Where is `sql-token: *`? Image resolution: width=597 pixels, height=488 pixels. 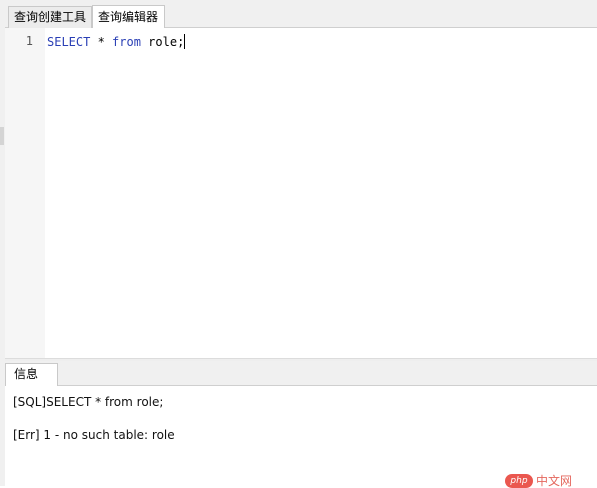
sql-token: * is located at coordinates (101, 42).